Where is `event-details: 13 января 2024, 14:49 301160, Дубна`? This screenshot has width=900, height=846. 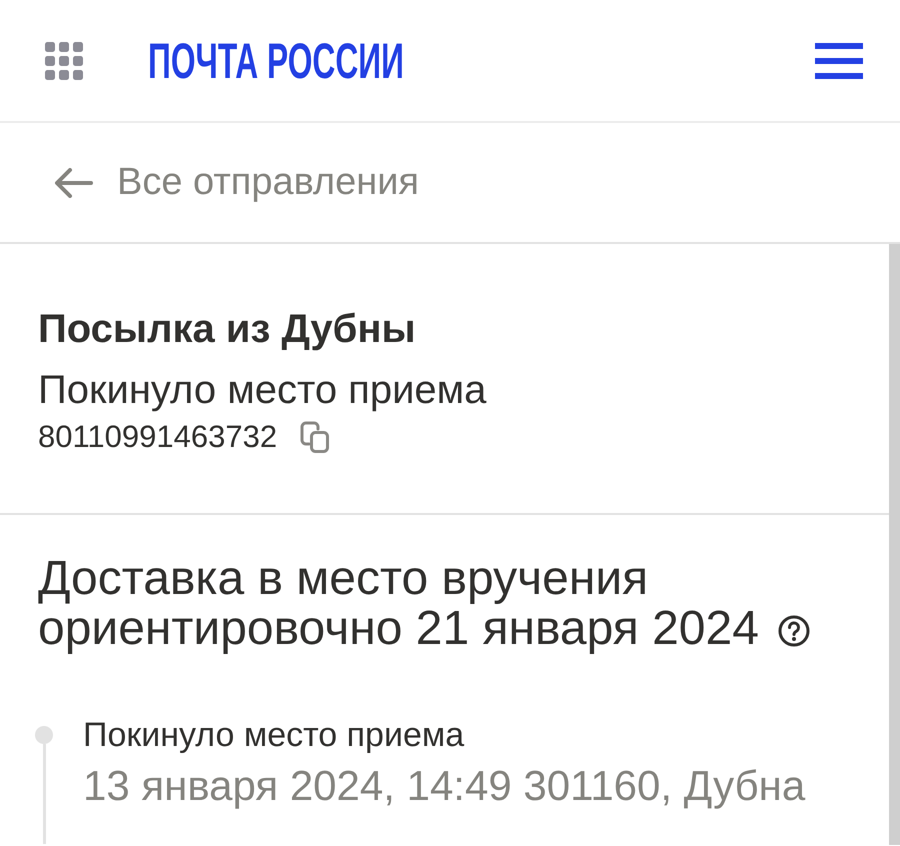 event-details: 13 января 2024, 14:49 301160, Дубна is located at coordinates (444, 785).